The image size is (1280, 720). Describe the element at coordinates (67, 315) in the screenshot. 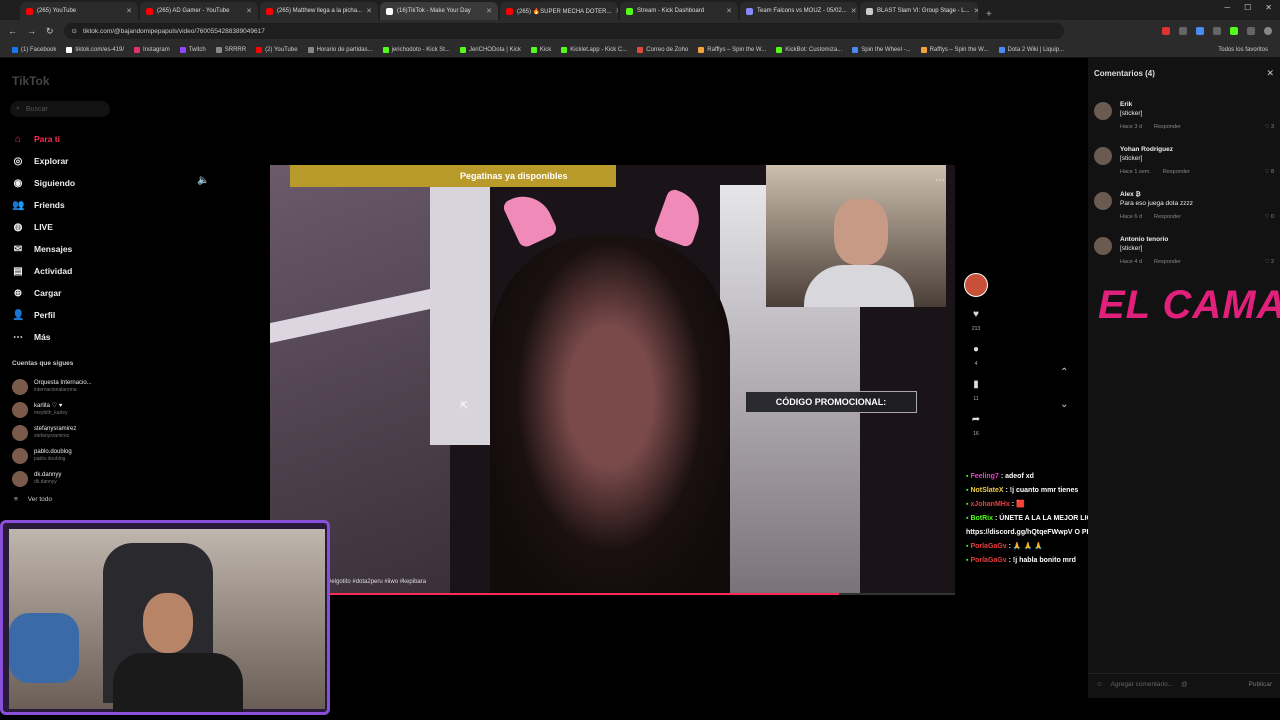

I see `sidebar-item: 👤 Perfil` at that location.